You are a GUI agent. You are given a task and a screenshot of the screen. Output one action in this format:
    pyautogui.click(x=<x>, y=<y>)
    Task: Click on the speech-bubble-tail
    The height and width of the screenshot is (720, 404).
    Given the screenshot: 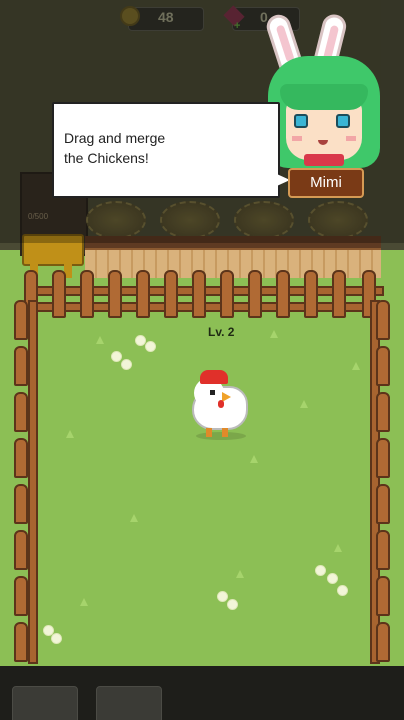 What is the action you would take?
    pyautogui.click(x=279, y=180)
    